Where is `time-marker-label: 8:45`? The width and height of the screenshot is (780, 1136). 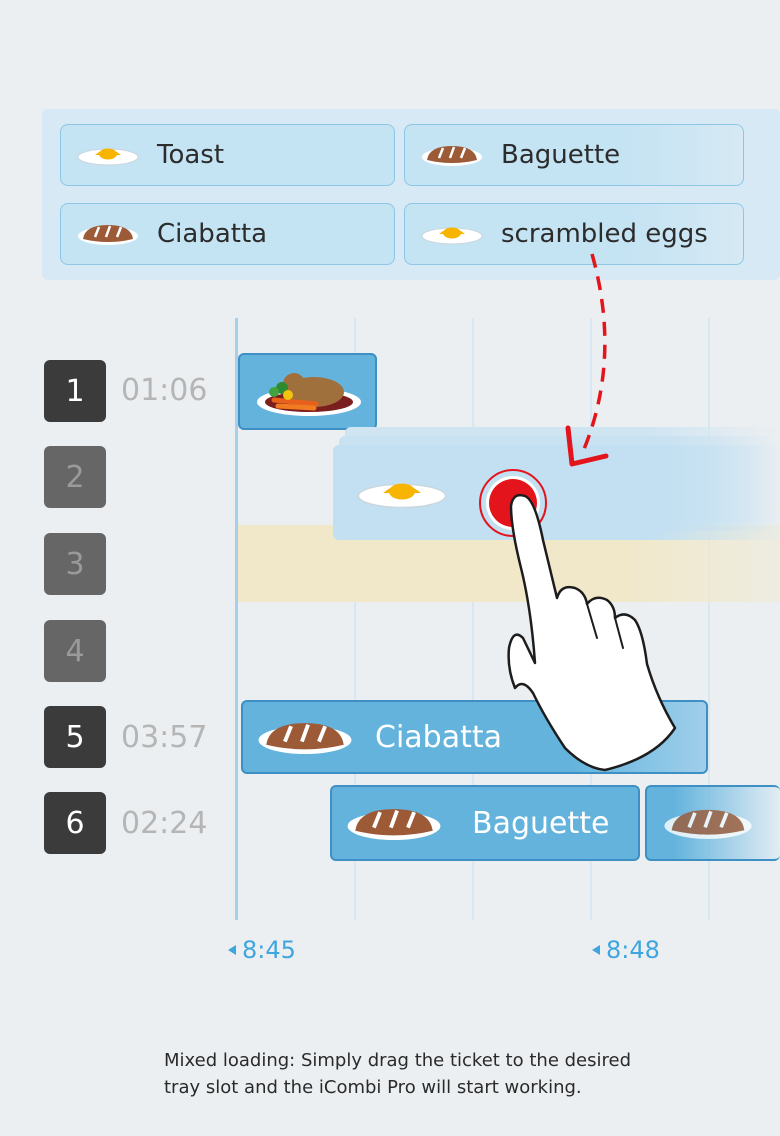 time-marker-label: 8:45 is located at coordinates (269, 950).